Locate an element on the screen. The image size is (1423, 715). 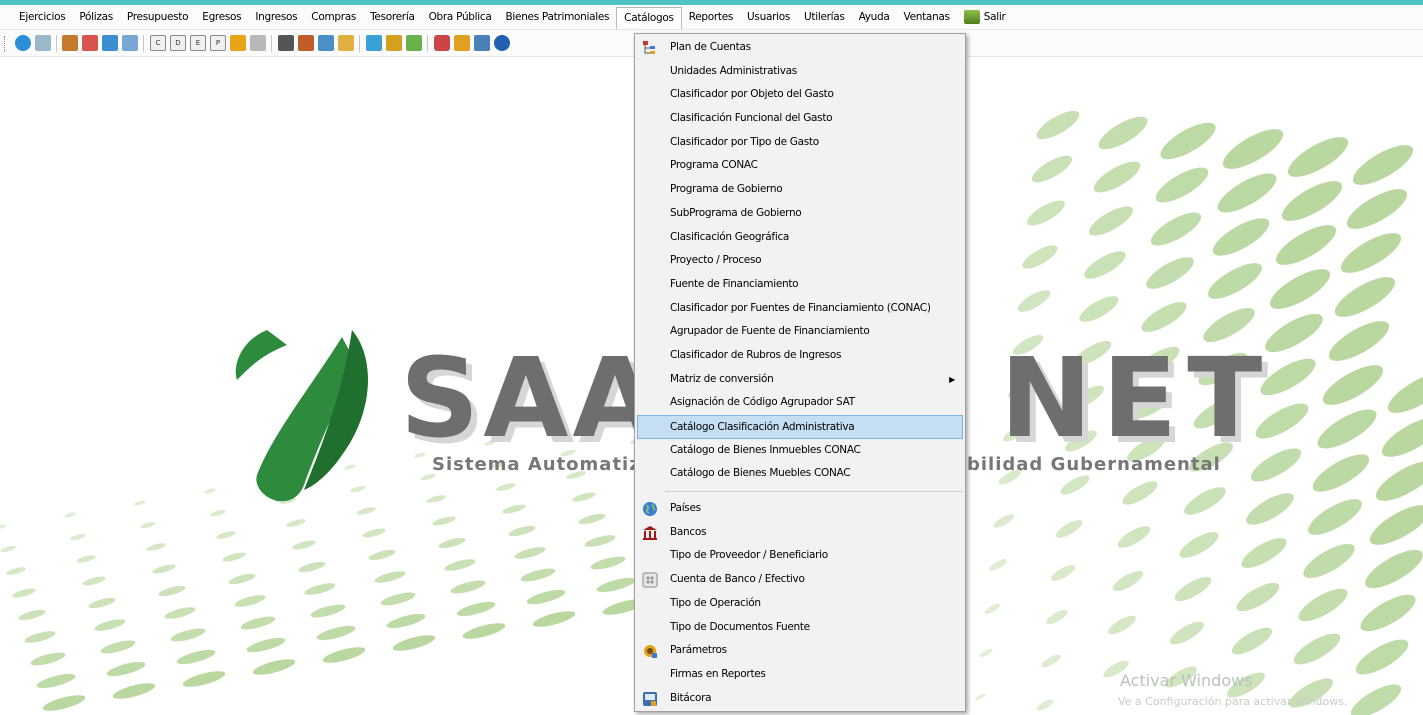
menu-item-cuenta-banco-efectivo: Cuenta de Banco / Efectivo is located at coordinates (800, 580).